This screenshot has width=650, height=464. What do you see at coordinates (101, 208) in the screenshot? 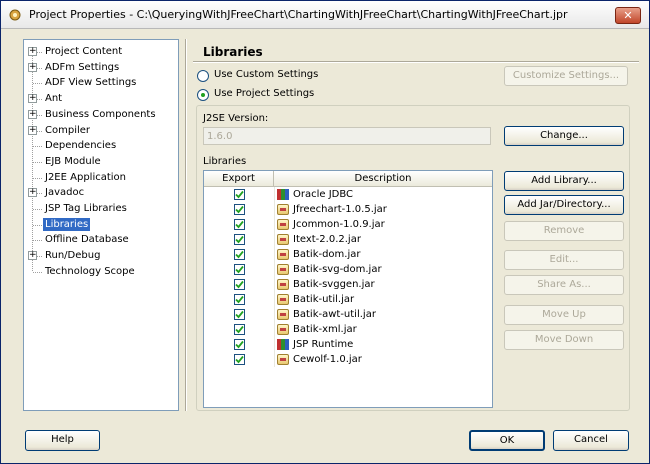
I see `tree-item: JSP Tag Libraries` at bounding box center [101, 208].